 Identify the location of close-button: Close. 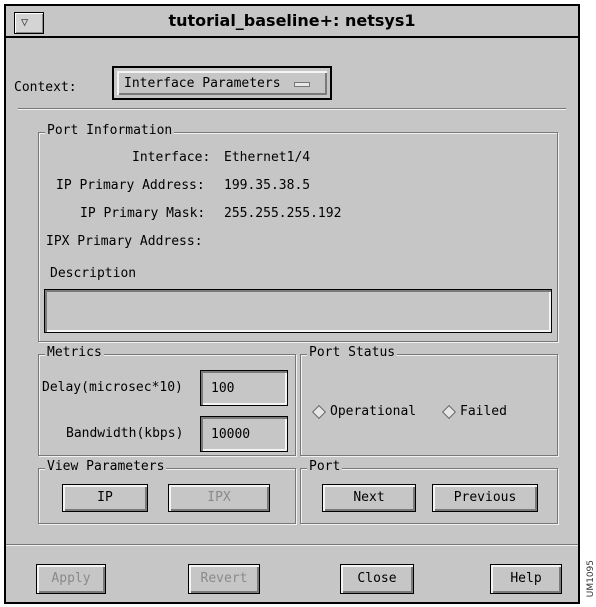
(377, 579).